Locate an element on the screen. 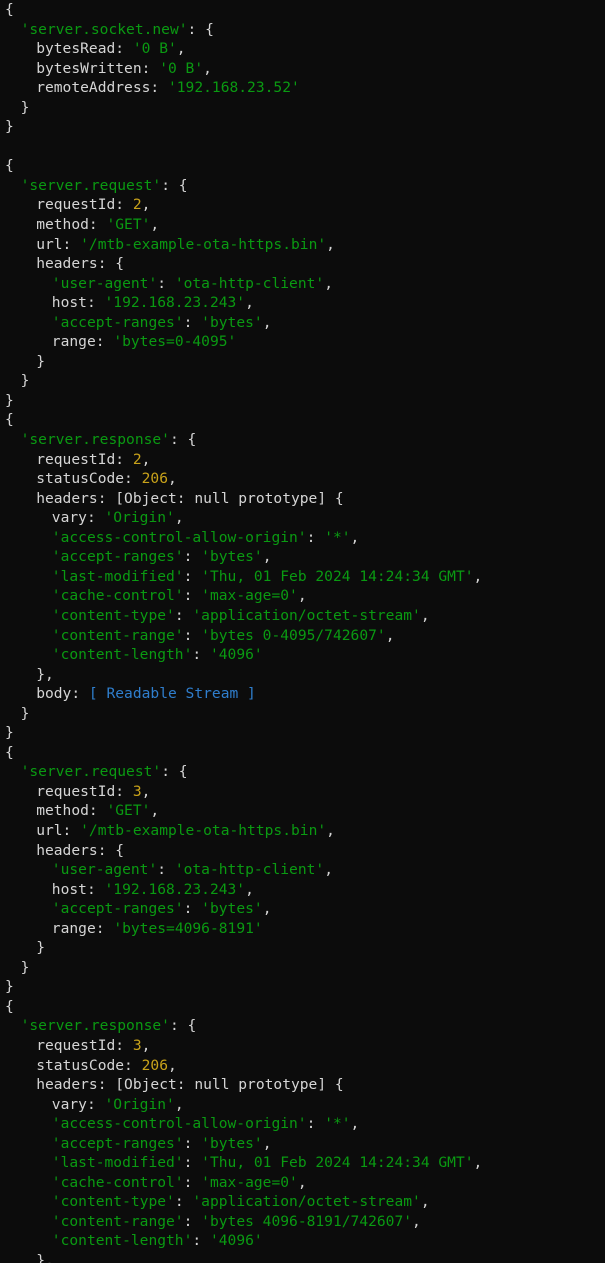  token-str: 'server.socket.new' is located at coordinates (104, 29).